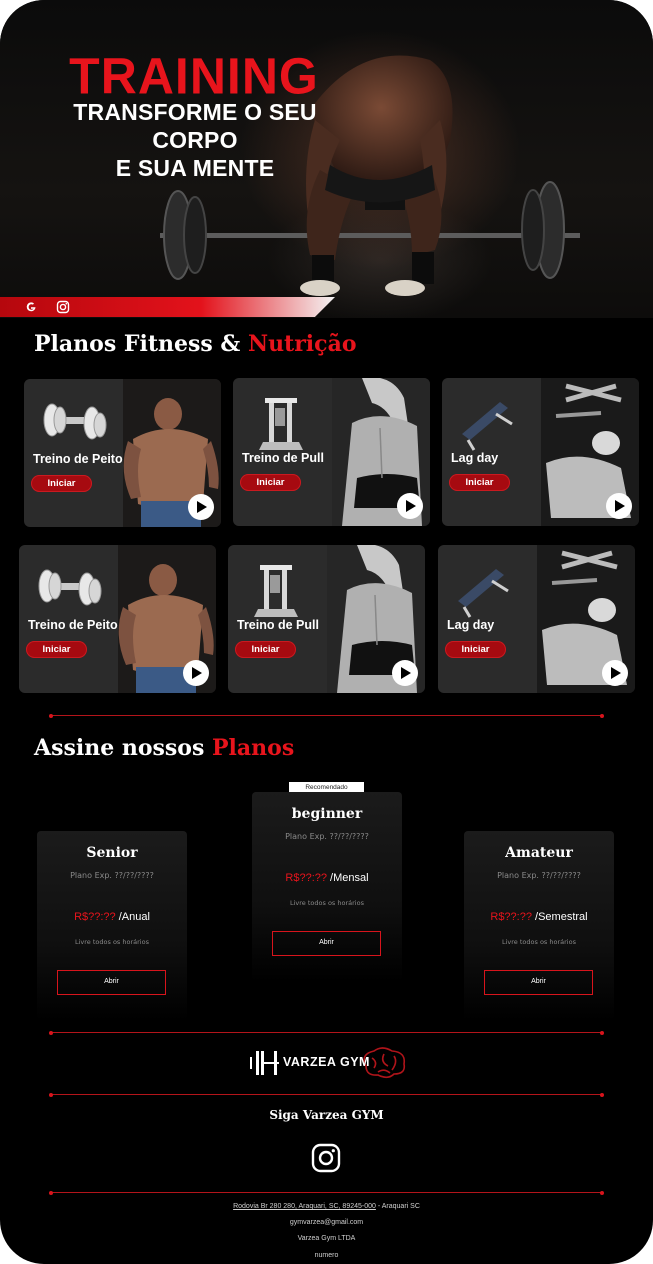 This screenshot has height=1264, width=653. I want to click on plan-price: R$??:?? /Semestral, so click(539, 917).